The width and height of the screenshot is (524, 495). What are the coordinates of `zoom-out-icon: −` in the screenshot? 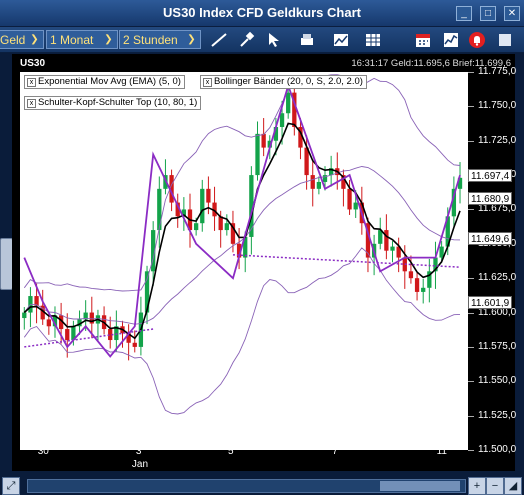 It's located at (495, 486).